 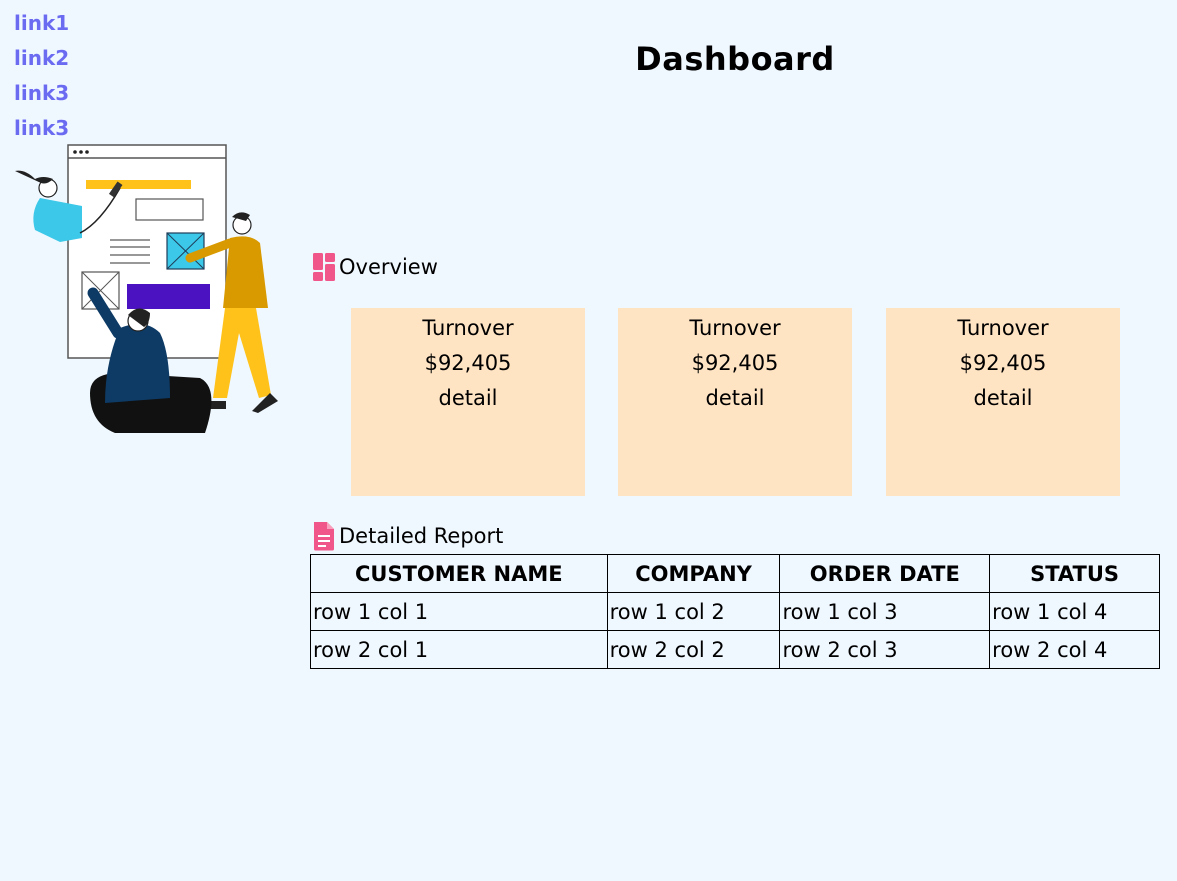 I want to click on nav-link-1: link1, so click(x=41, y=27).